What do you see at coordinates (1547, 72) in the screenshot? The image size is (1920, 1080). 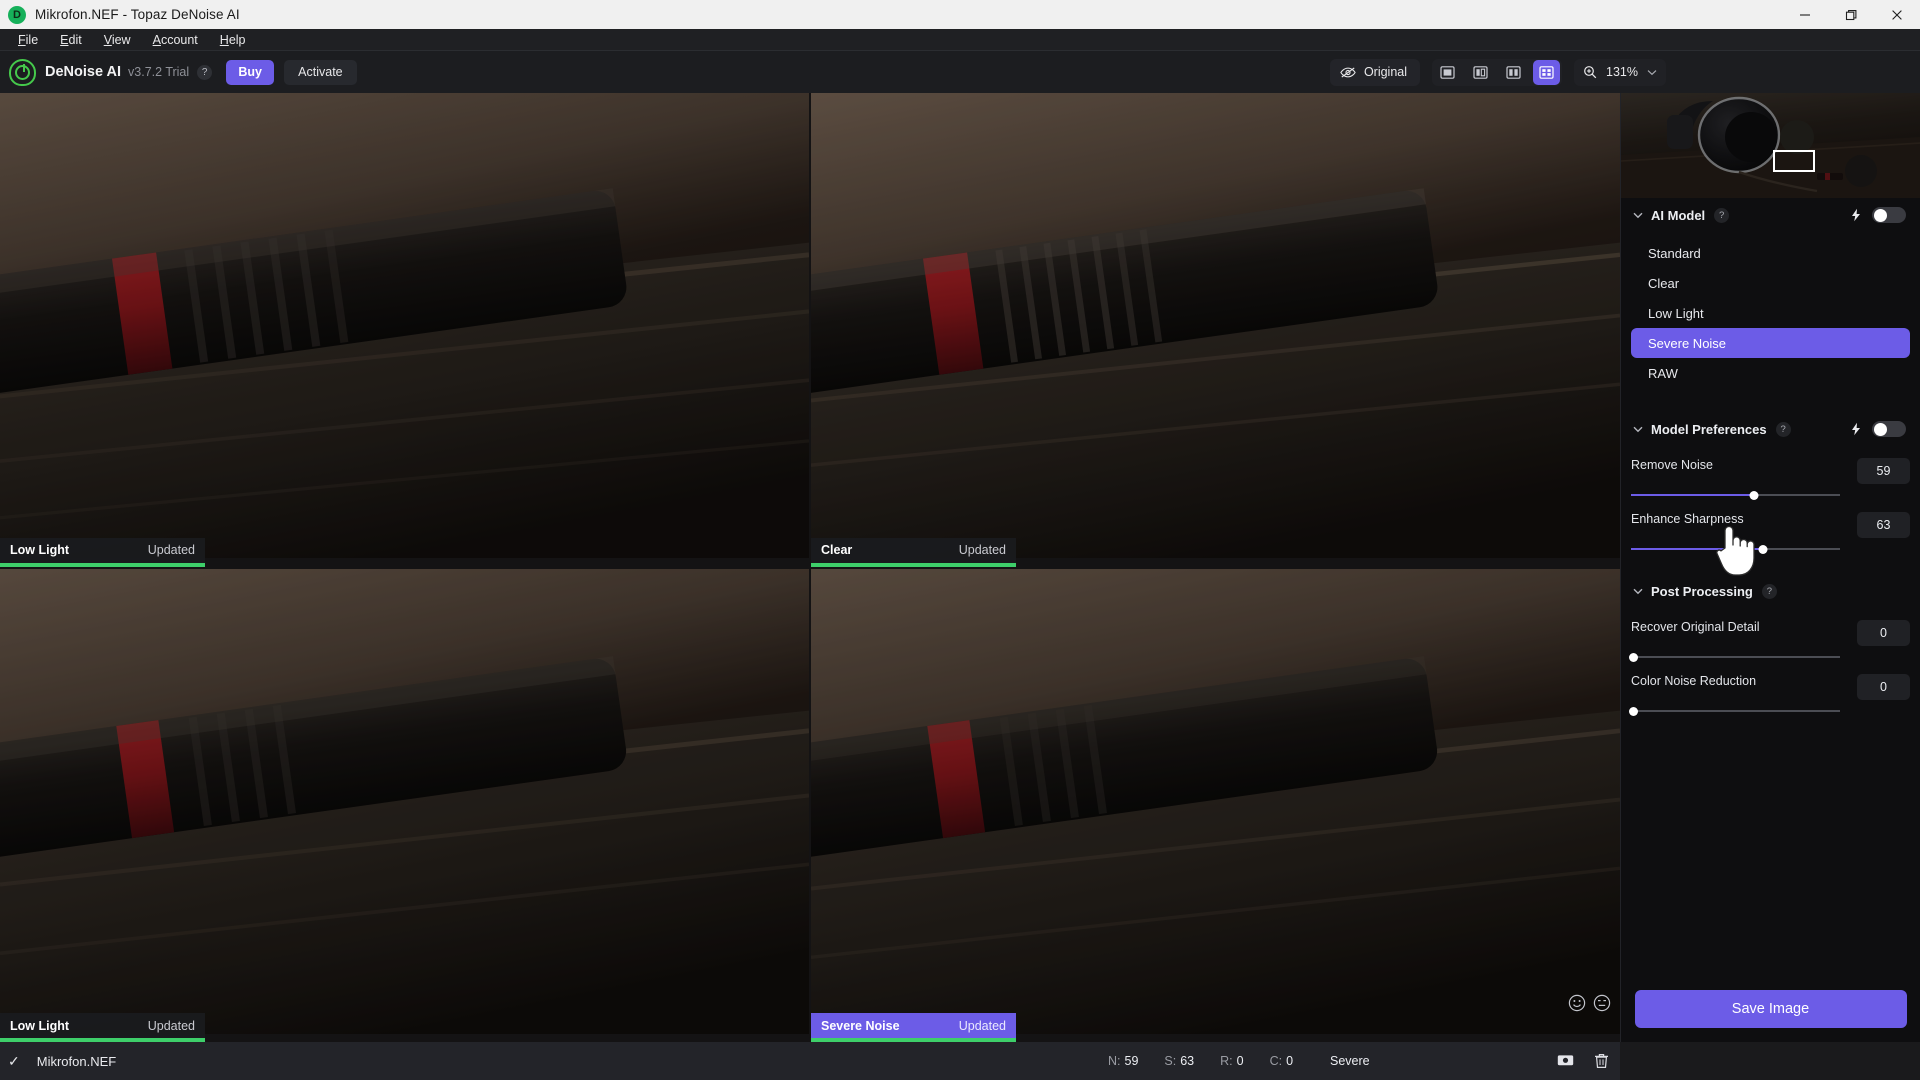 I see `view-mode-quad` at bounding box center [1547, 72].